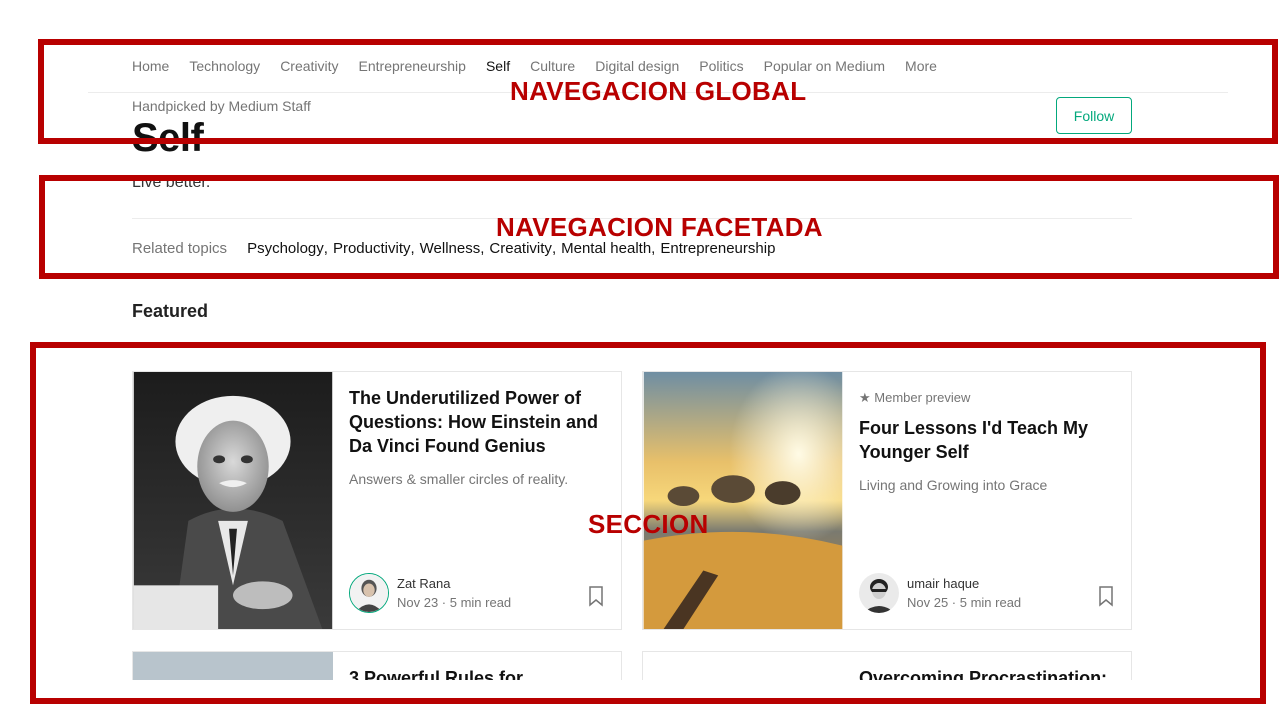 This screenshot has height=720, width=1280. What do you see at coordinates (459, 479) in the screenshot?
I see `story-subtitle: Answers & smaller circles of reality.` at bounding box center [459, 479].